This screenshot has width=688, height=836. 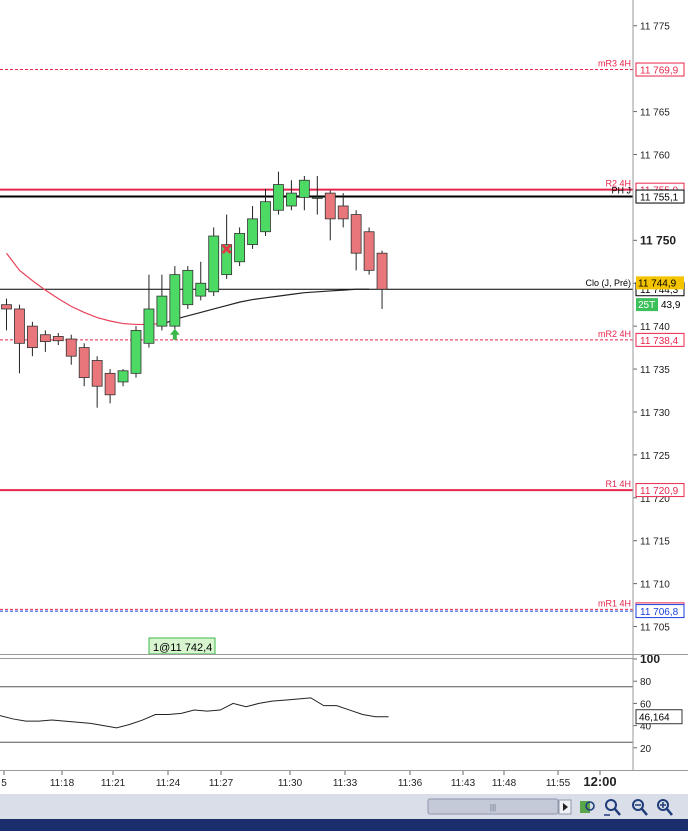 What do you see at coordinates (599, 781) in the screenshot?
I see `time-axis-label: 12:00` at bounding box center [599, 781].